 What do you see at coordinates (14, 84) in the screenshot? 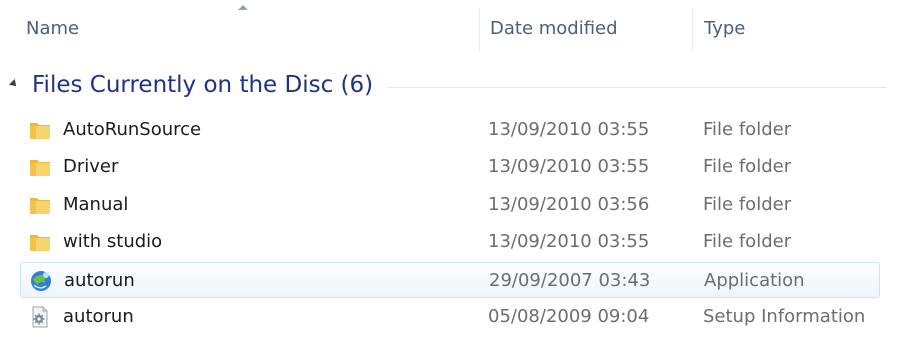
I see `collapse-group-icon` at bounding box center [14, 84].